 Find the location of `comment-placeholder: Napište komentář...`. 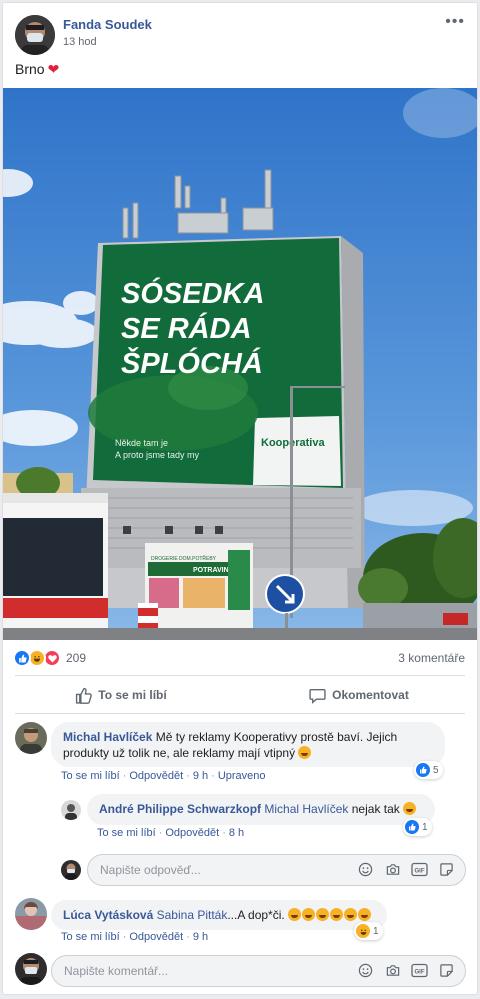

comment-placeholder: Napište komentář... is located at coordinates (116, 971).